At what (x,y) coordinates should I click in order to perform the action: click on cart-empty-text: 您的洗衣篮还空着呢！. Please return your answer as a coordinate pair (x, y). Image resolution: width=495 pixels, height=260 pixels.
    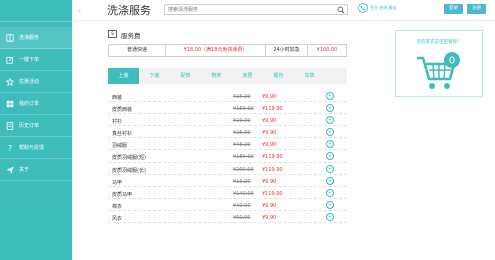
    Looking at the image, I should click on (439, 42).